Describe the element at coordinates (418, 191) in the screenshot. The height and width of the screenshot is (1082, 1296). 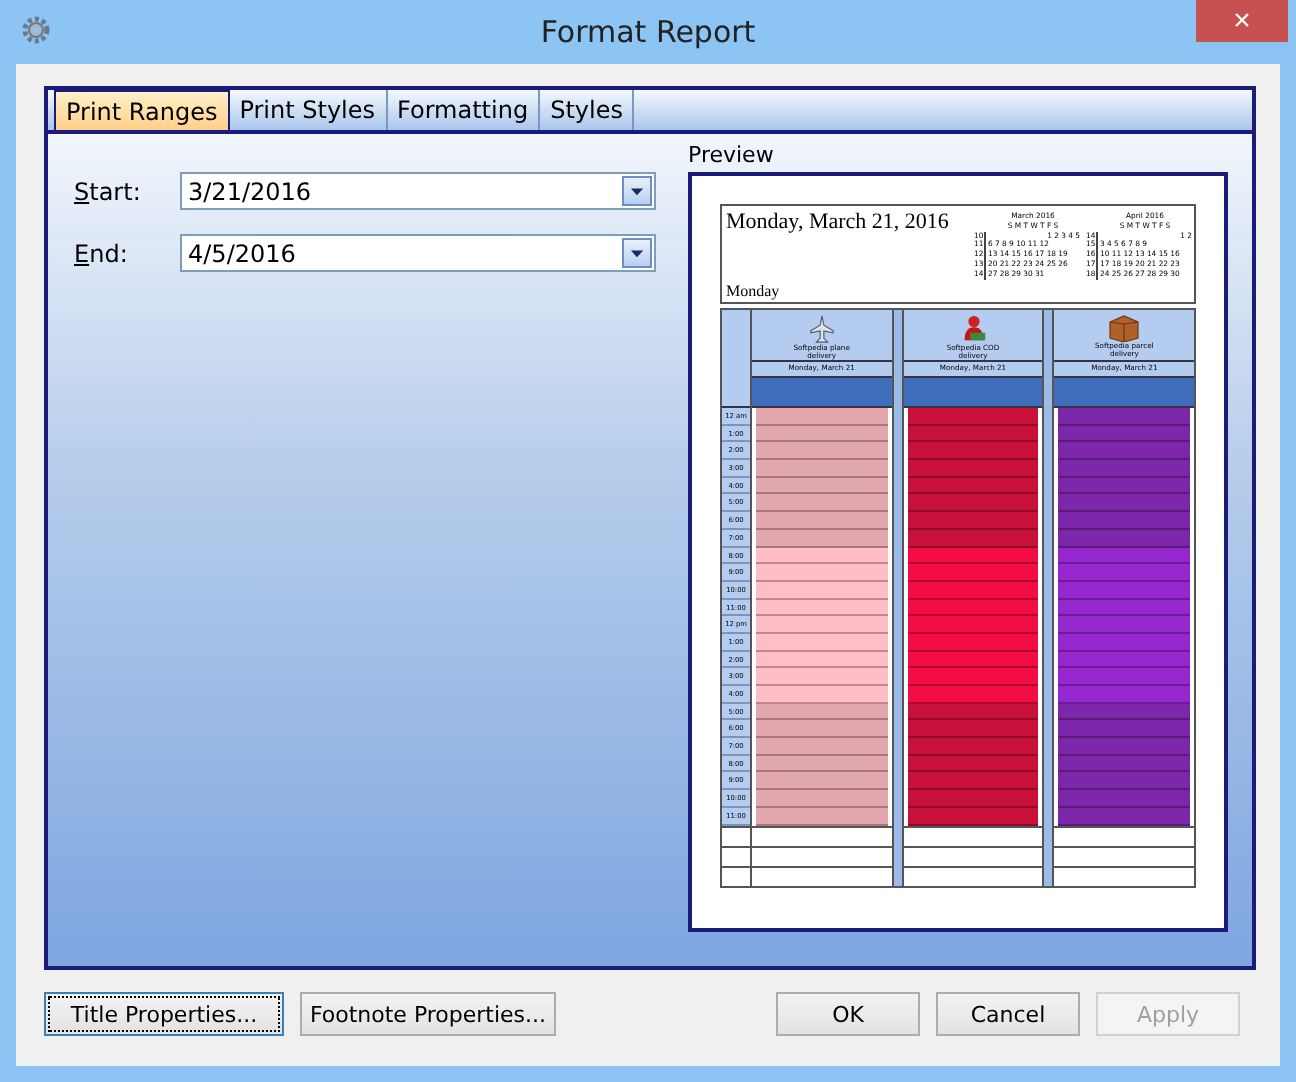
I see `date-dropdown: 3/21/2016` at that location.